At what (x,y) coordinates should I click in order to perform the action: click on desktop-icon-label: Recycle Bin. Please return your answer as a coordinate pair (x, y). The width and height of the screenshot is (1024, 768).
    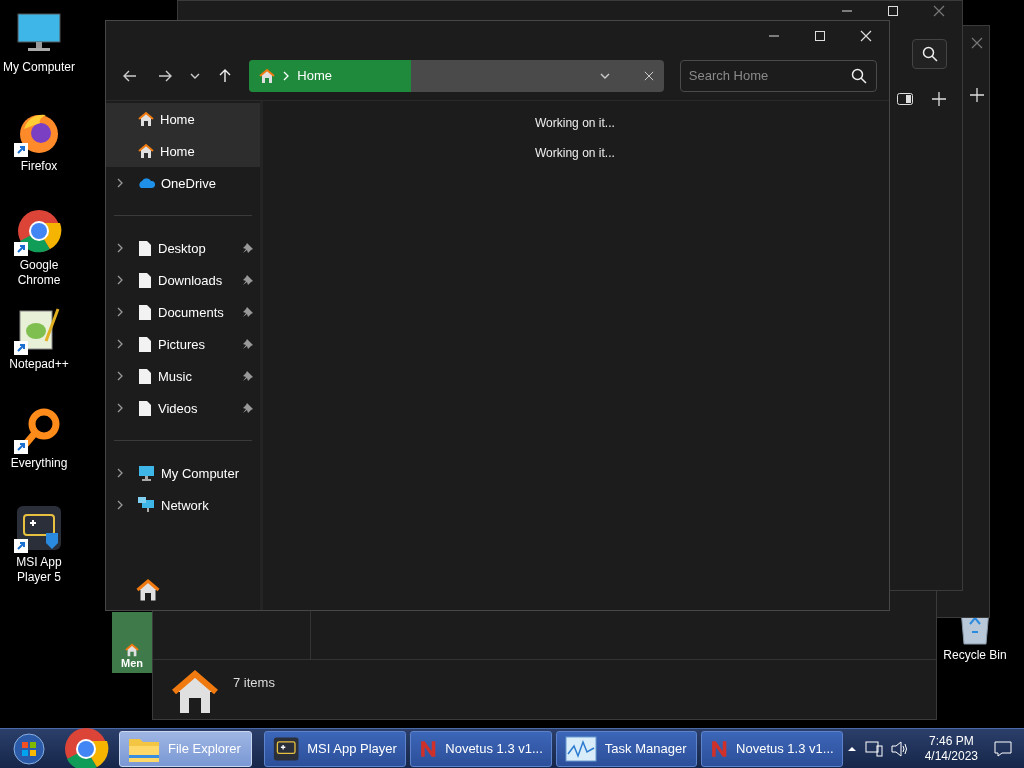
    Looking at the image, I should click on (975, 655).